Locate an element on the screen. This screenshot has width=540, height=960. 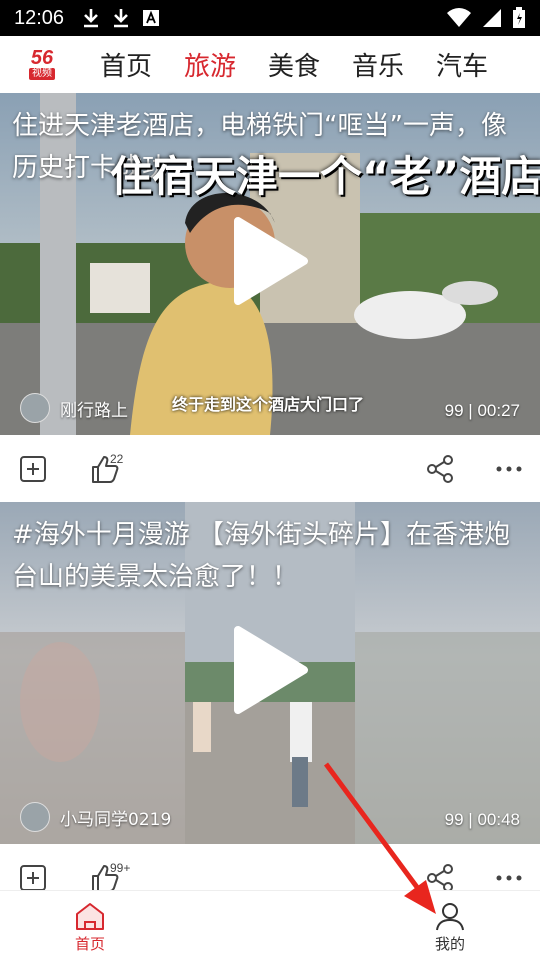
more-icon is located at coordinates (509, 469).